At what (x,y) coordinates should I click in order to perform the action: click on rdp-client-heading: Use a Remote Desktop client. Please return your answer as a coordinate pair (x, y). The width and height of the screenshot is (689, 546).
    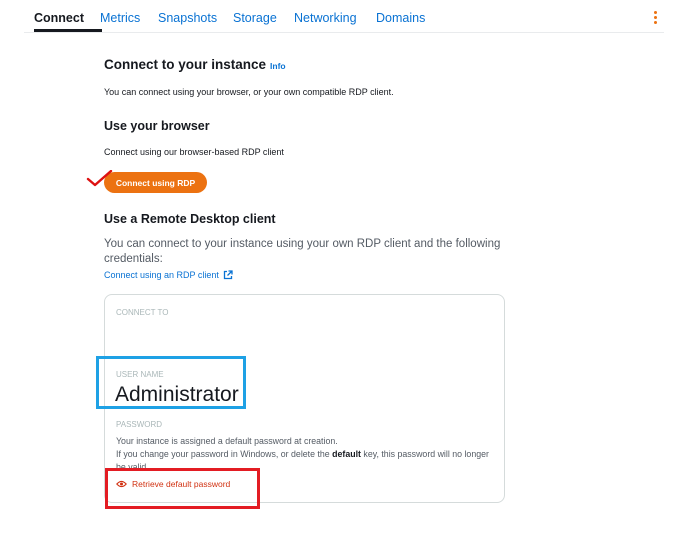
    Looking at the image, I should click on (190, 219).